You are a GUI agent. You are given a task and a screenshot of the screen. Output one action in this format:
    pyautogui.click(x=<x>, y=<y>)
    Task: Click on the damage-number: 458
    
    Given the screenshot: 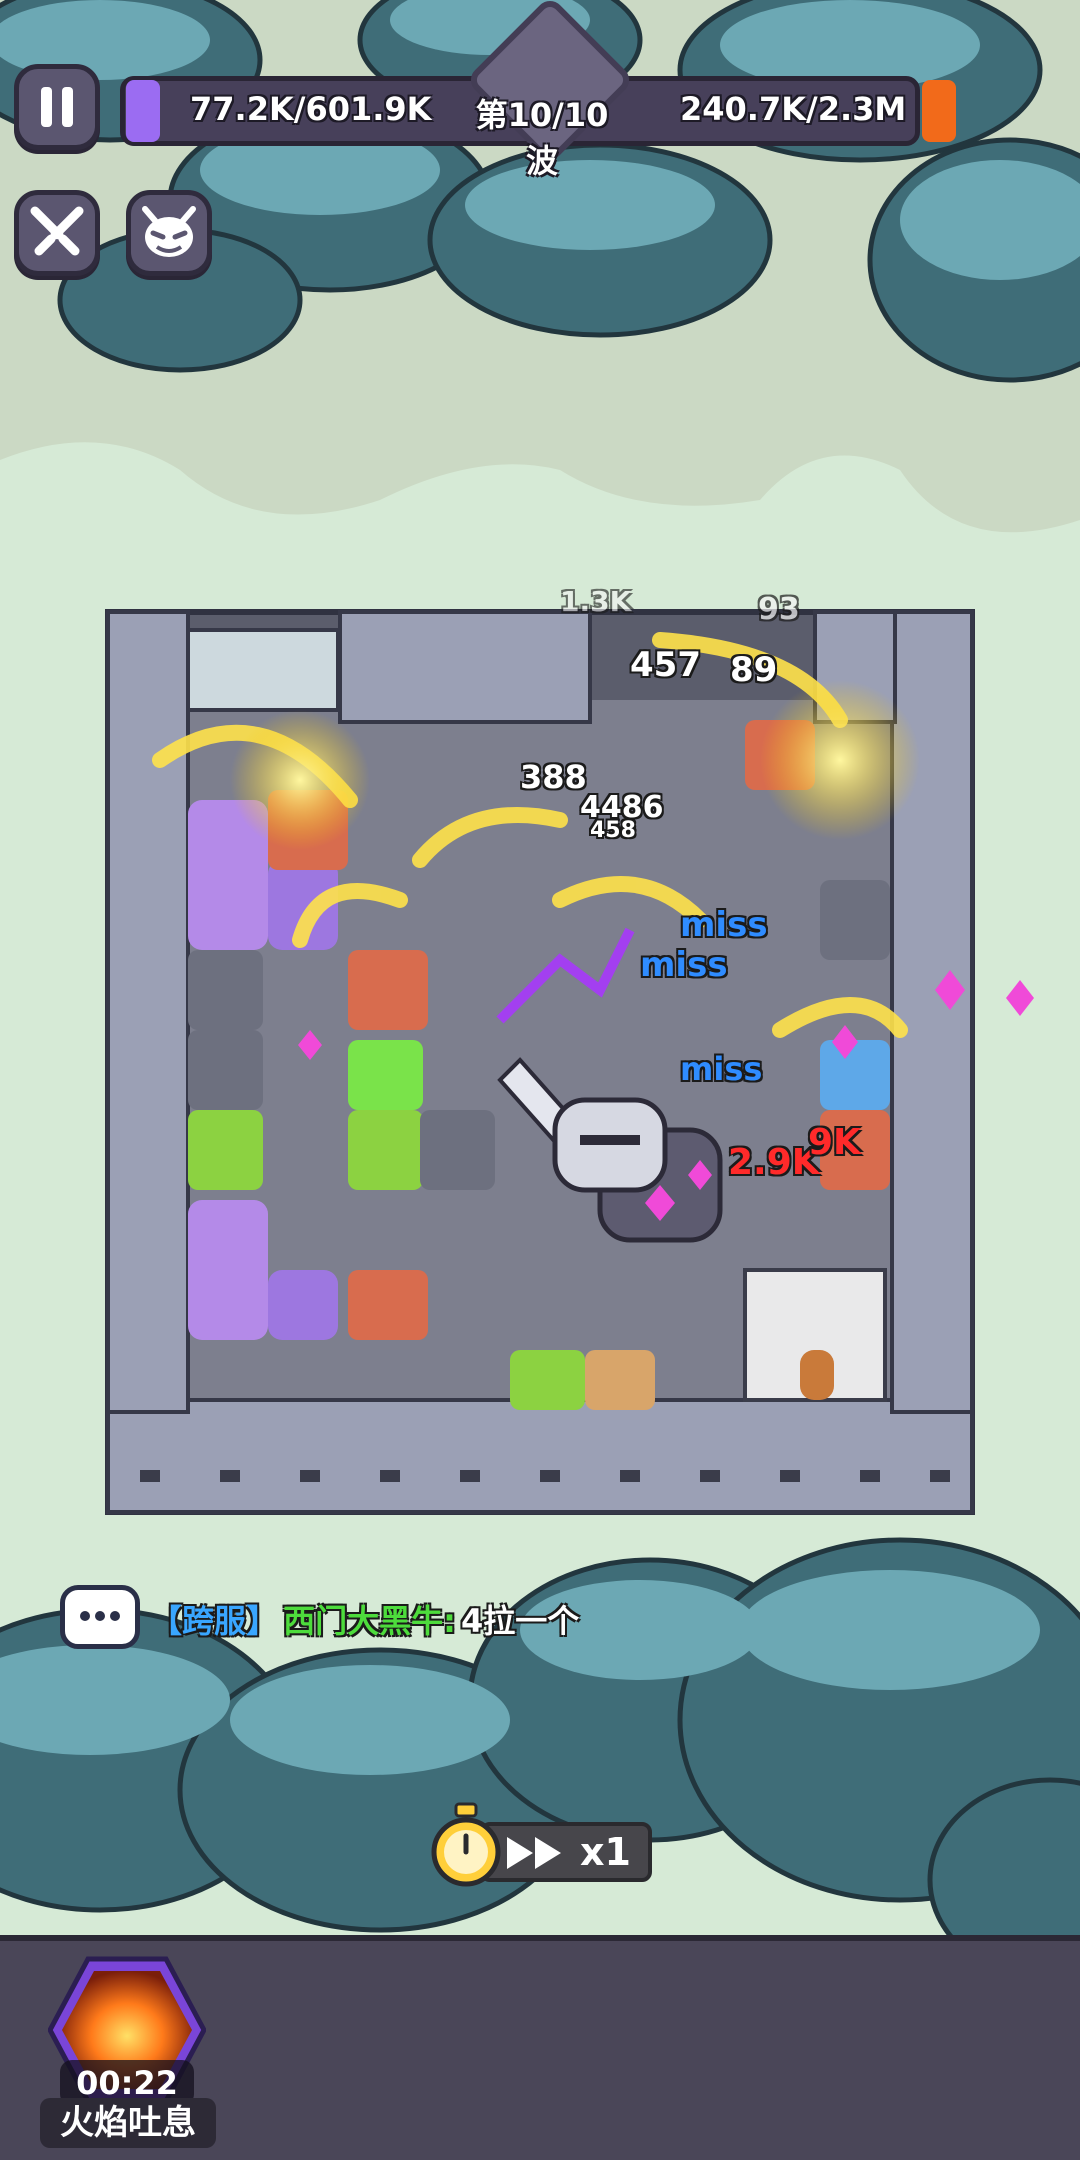 What is the action you would take?
    pyautogui.click(x=613, y=830)
    